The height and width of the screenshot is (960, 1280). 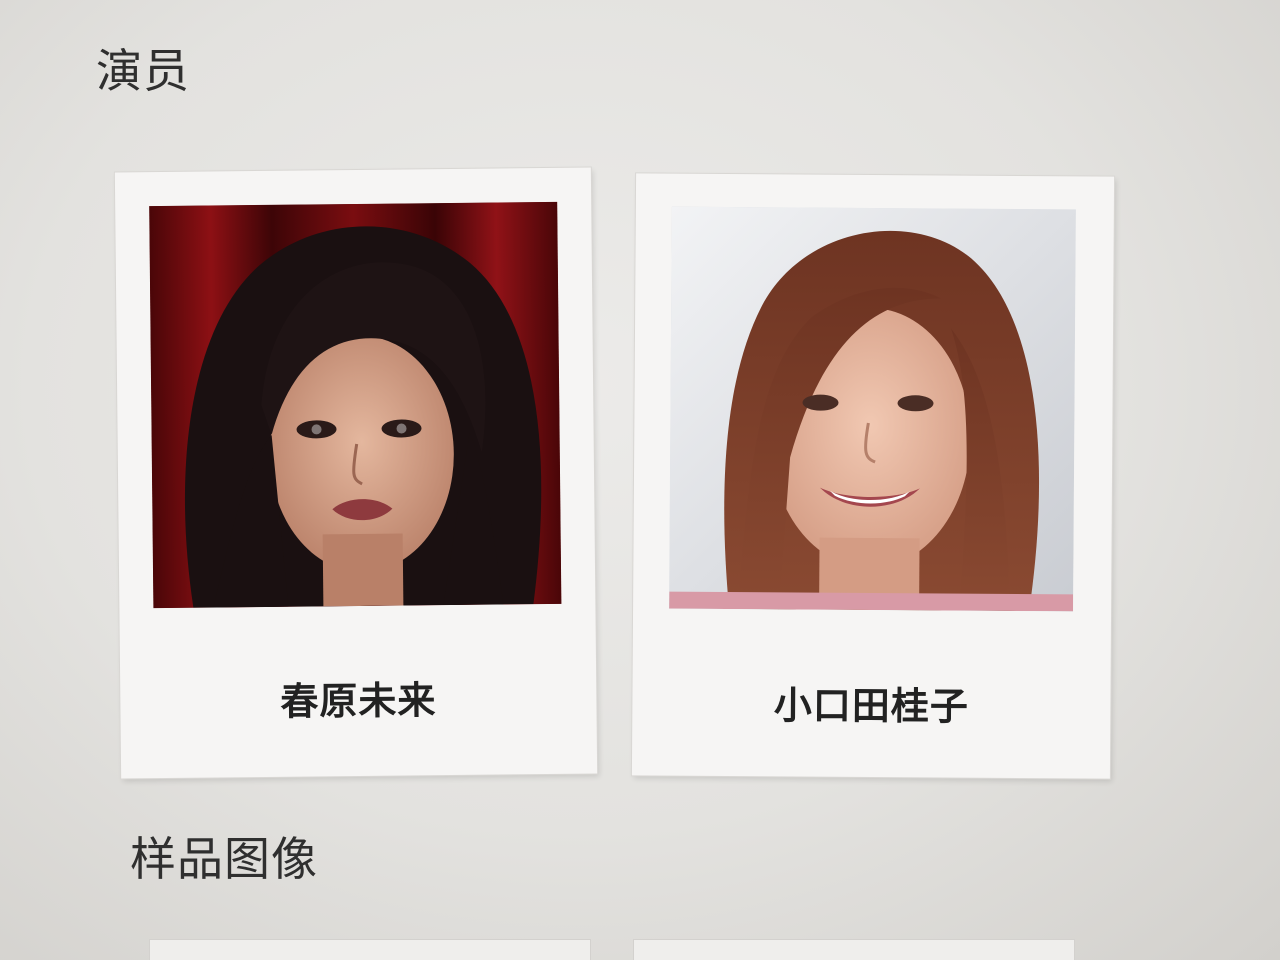 I want to click on actor-name: 小口田桂子, so click(x=871, y=705).